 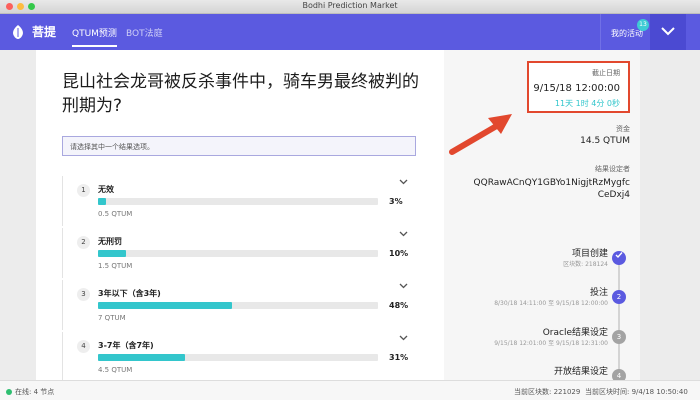 What do you see at coordinates (144, 32) in the screenshot?
I see `tab-bot-court: BOT法庭` at bounding box center [144, 32].